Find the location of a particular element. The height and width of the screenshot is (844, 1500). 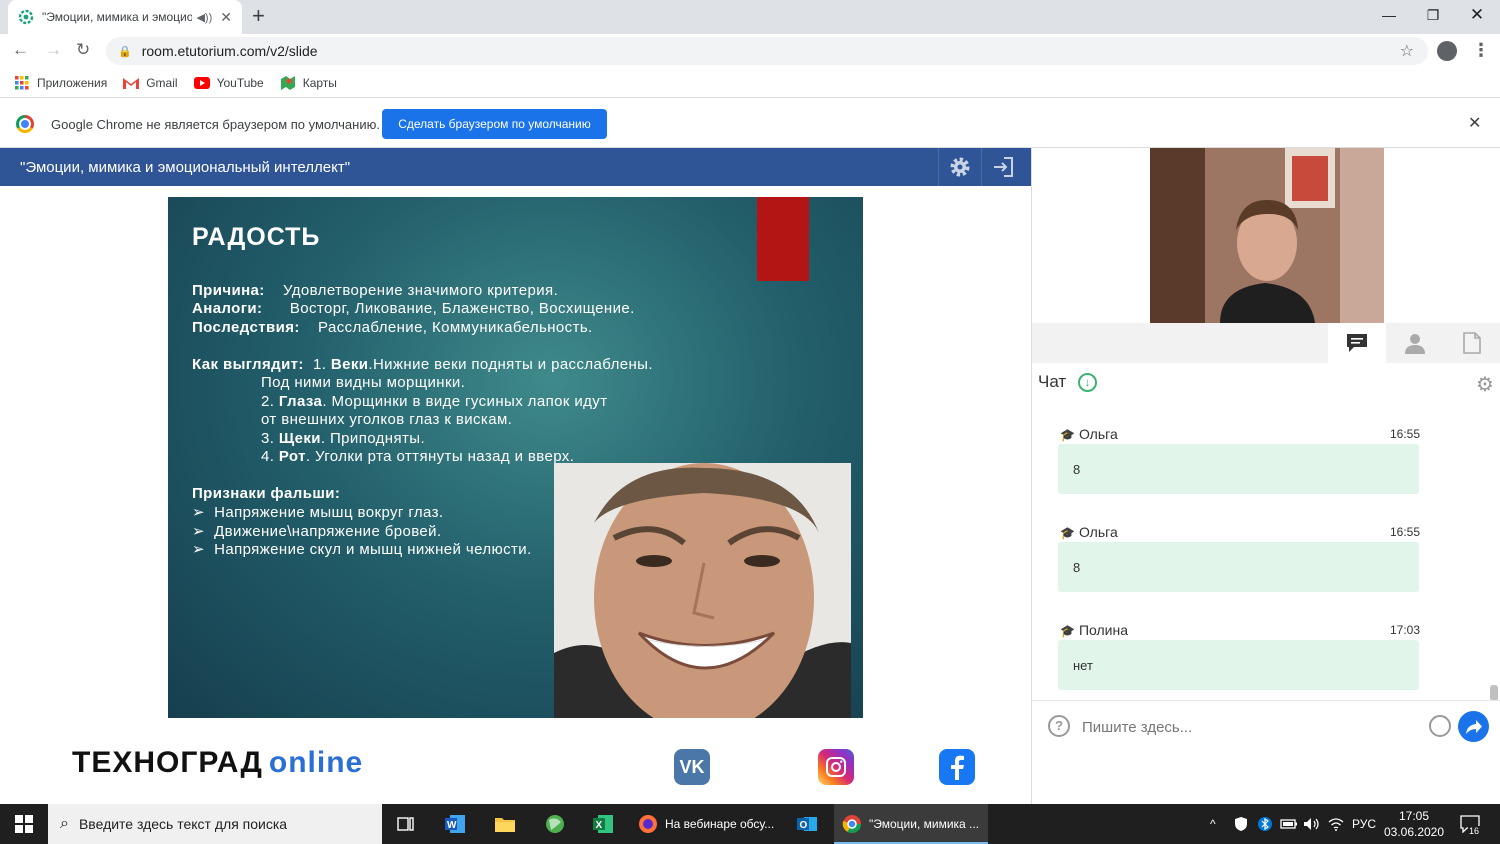

settings-button is located at coordinates (959, 167).